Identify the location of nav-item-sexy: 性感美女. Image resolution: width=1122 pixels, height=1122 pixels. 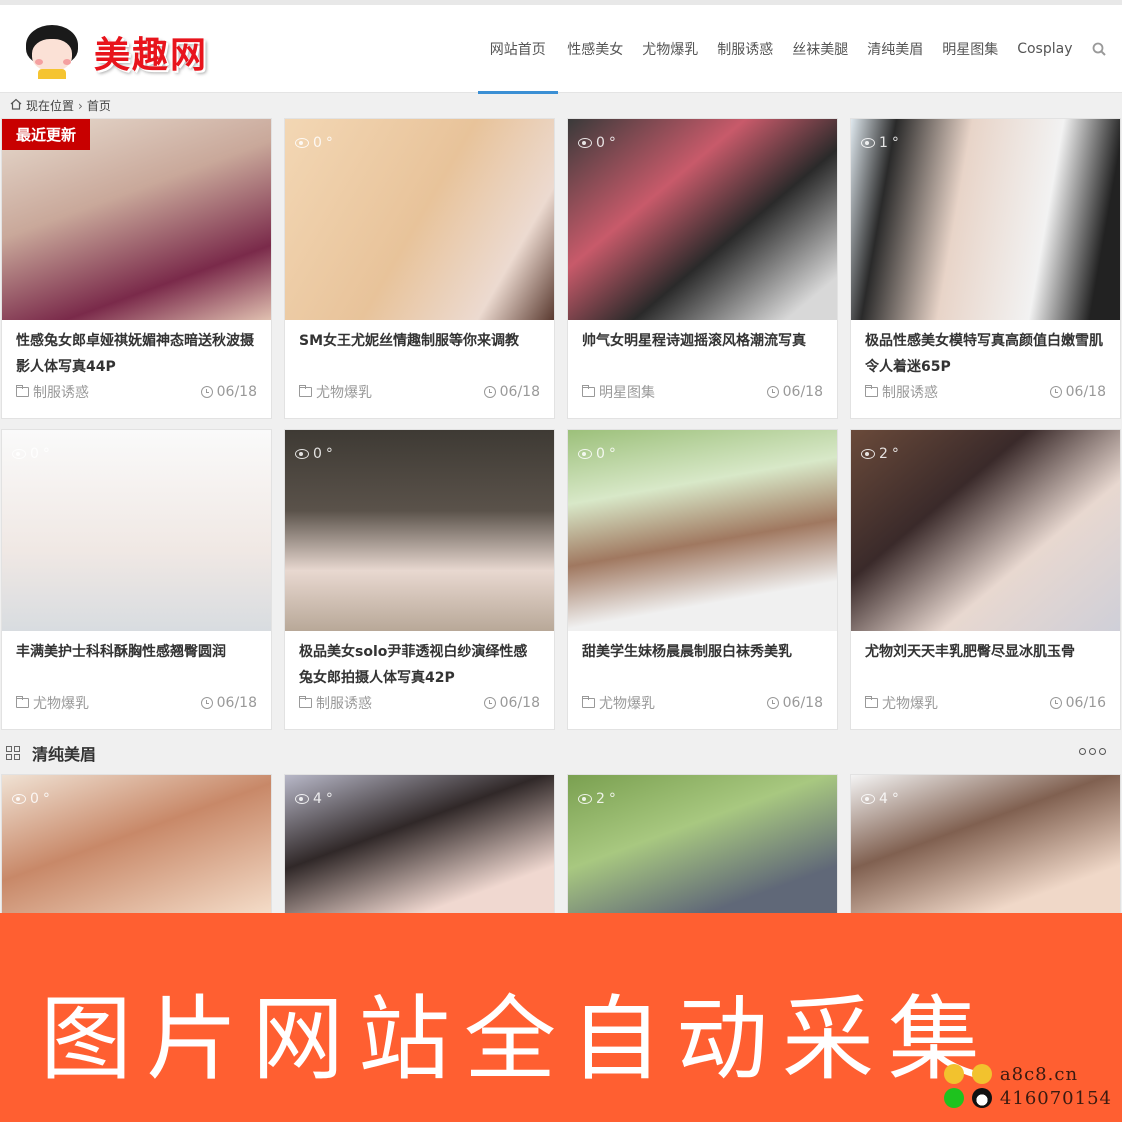
(595, 49).